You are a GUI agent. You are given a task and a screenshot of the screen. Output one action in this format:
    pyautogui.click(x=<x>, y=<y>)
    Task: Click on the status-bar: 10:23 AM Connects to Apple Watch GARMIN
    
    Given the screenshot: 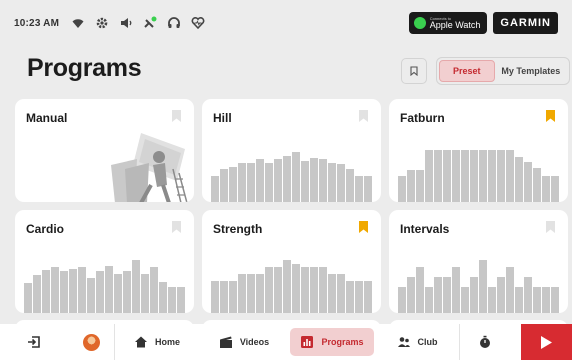 What is the action you would take?
    pyautogui.click(x=286, y=23)
    